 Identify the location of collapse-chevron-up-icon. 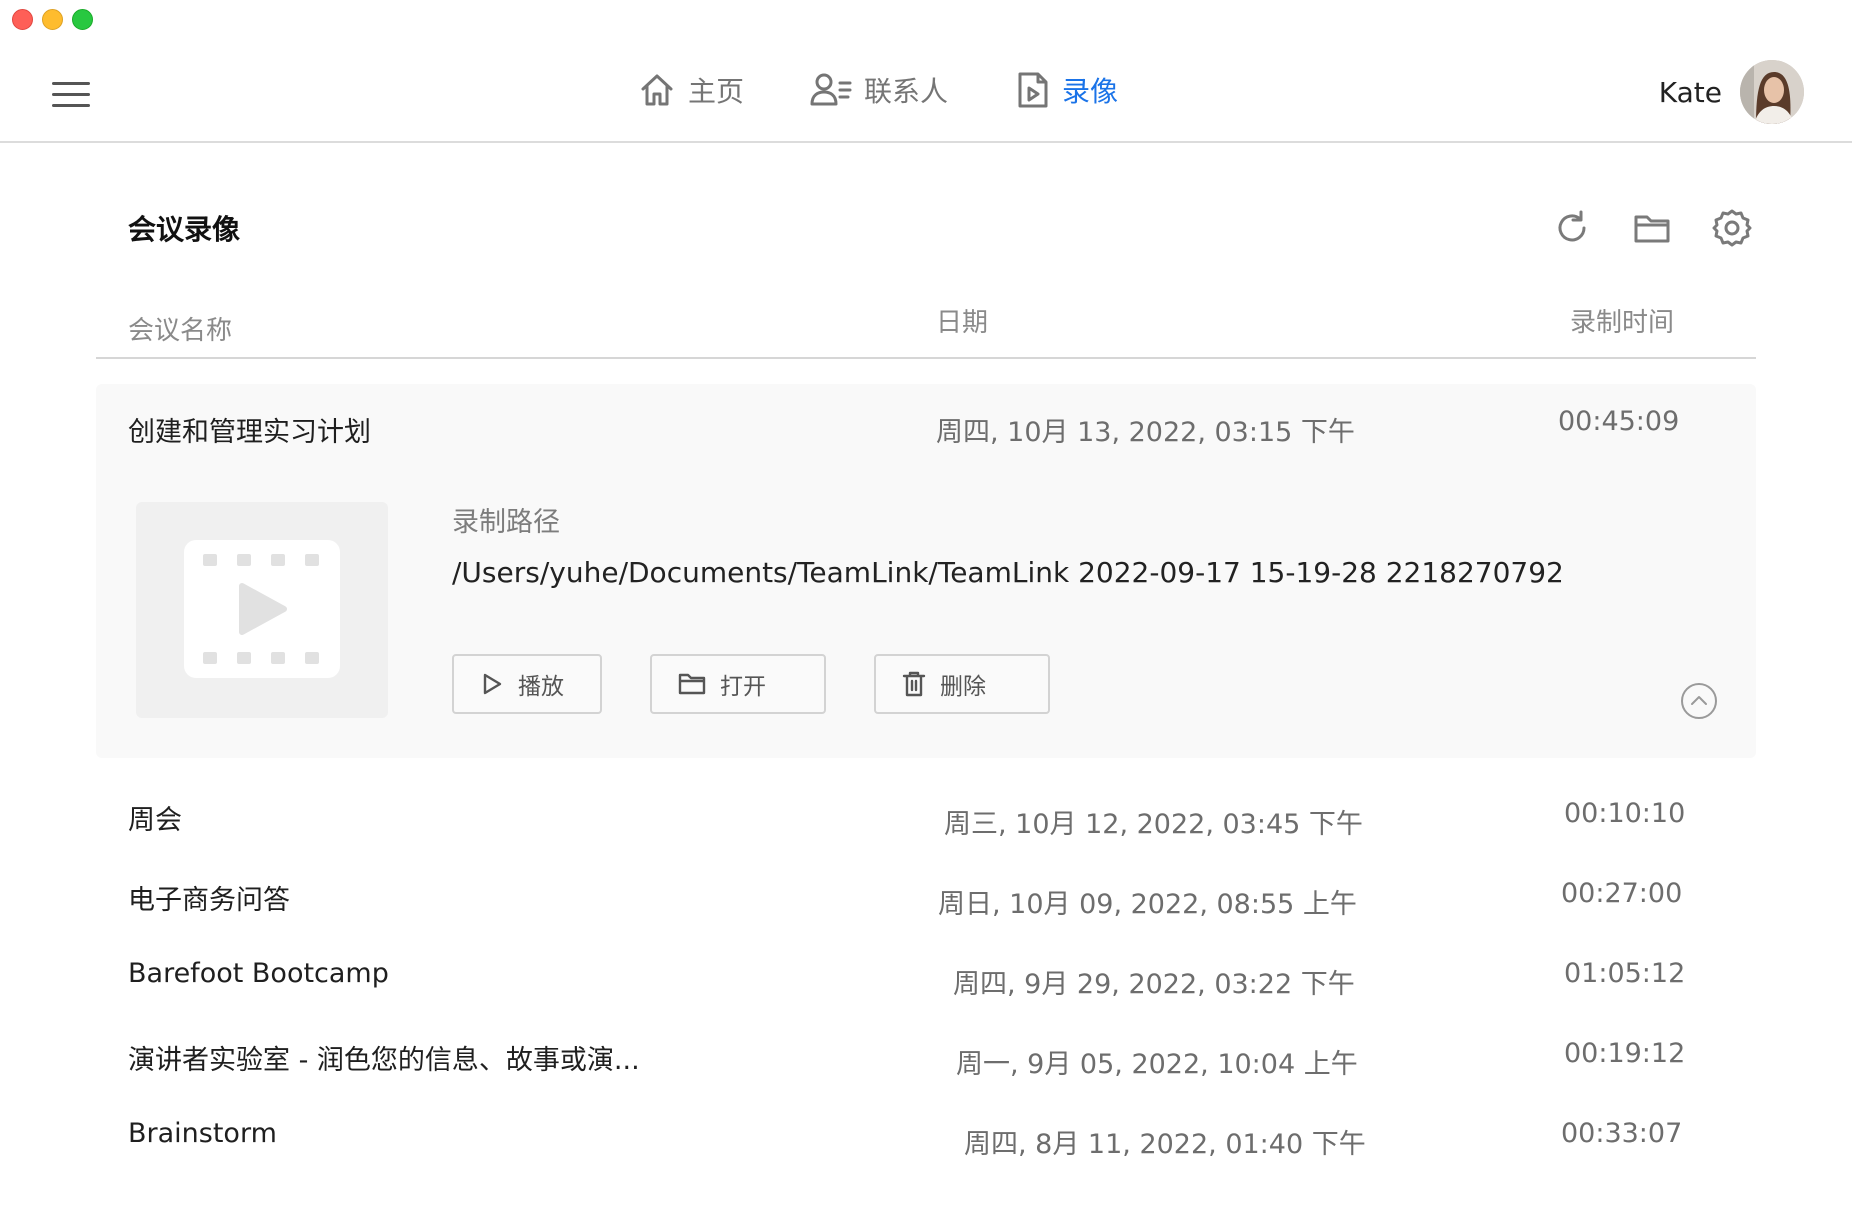
(1699, 701).